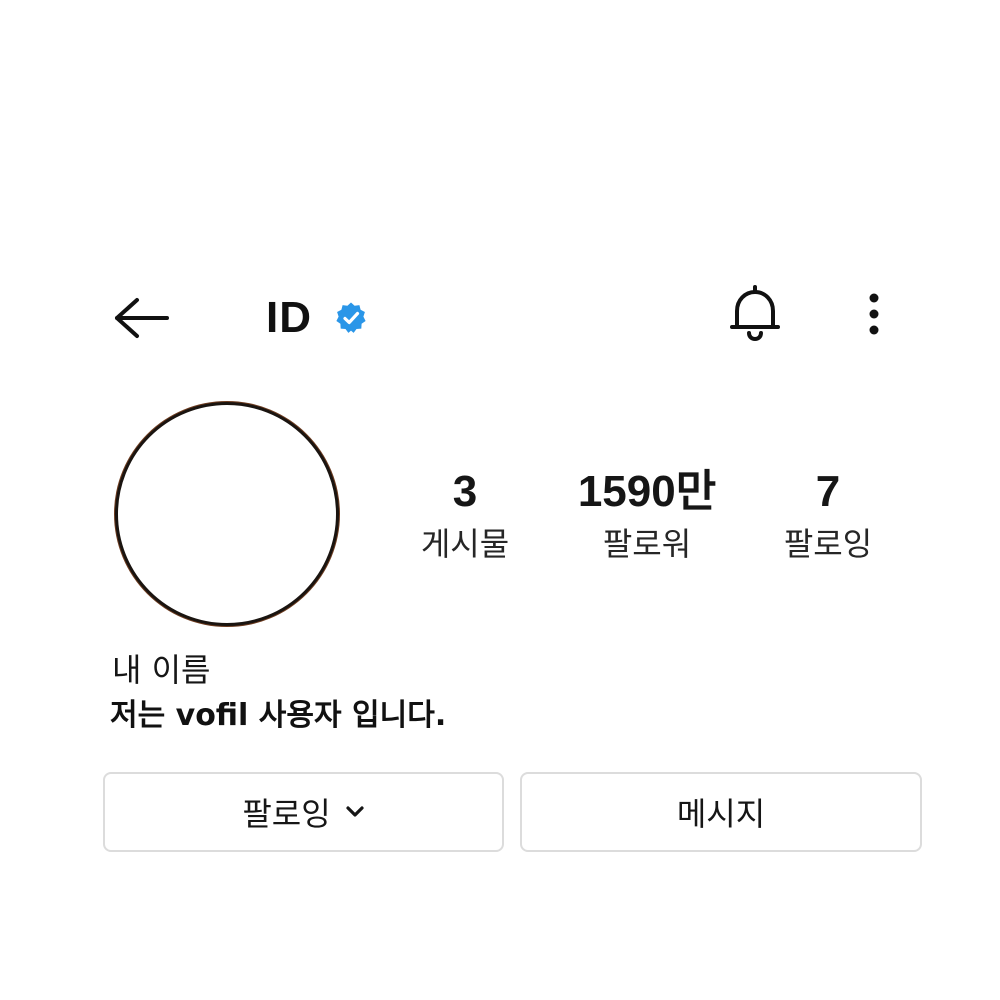 The width and height of the screenshot is (1000, 1000). I want to click on posts-stat: 3 게시물, so click(465, 516).